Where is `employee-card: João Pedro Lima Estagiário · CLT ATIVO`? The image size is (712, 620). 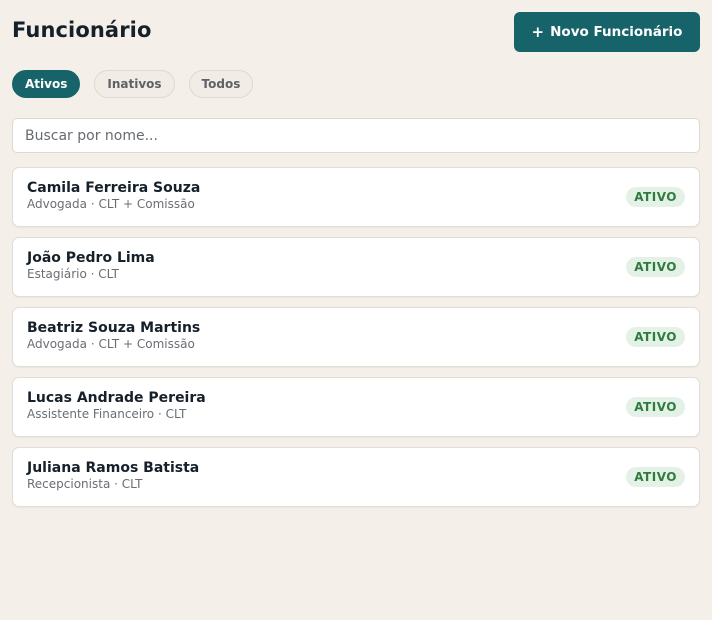
employee-card: João Pedro Lima Estagiário · CLT ATIVO is located at coordinates (356, 267).